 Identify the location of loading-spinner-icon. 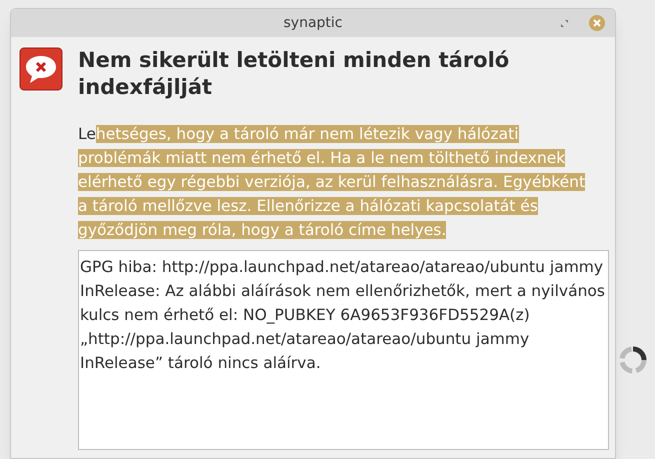
(633, 360).